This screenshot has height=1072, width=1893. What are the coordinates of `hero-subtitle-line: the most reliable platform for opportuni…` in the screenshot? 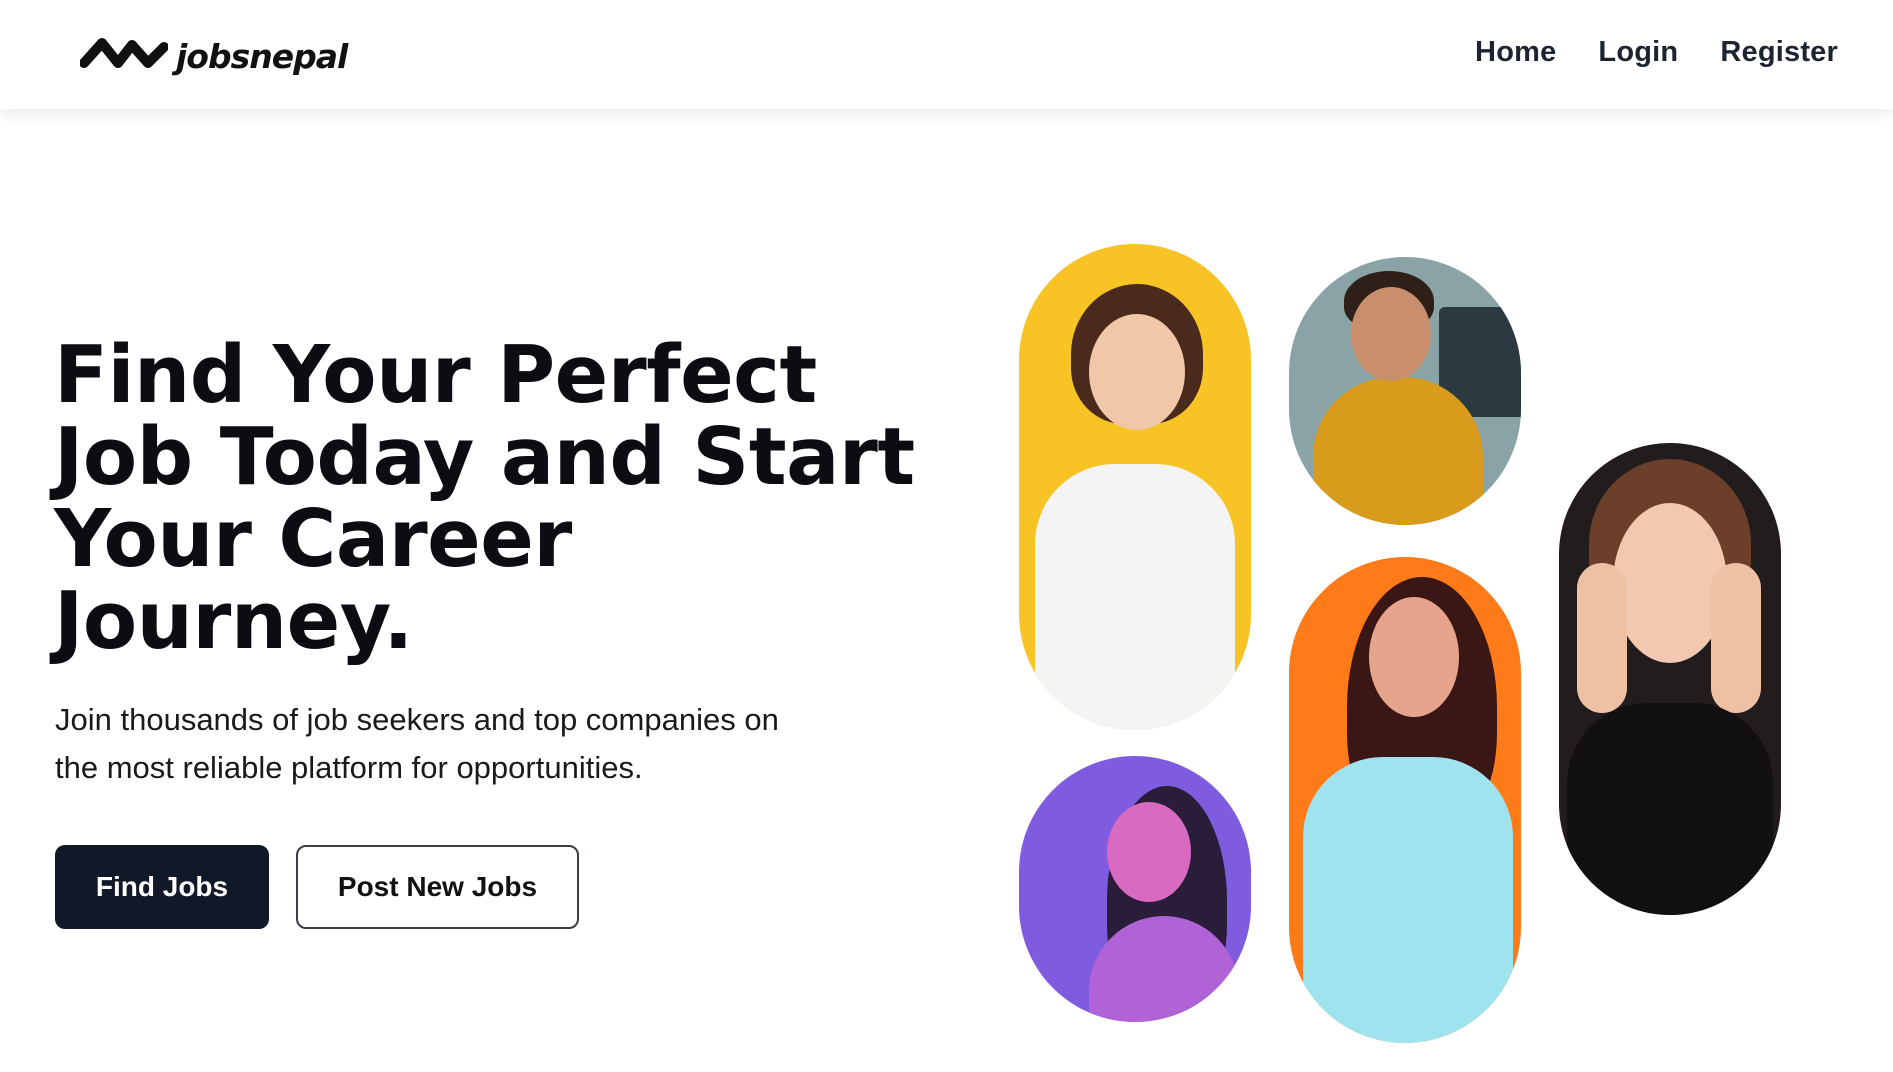 It's located at (349, 767).